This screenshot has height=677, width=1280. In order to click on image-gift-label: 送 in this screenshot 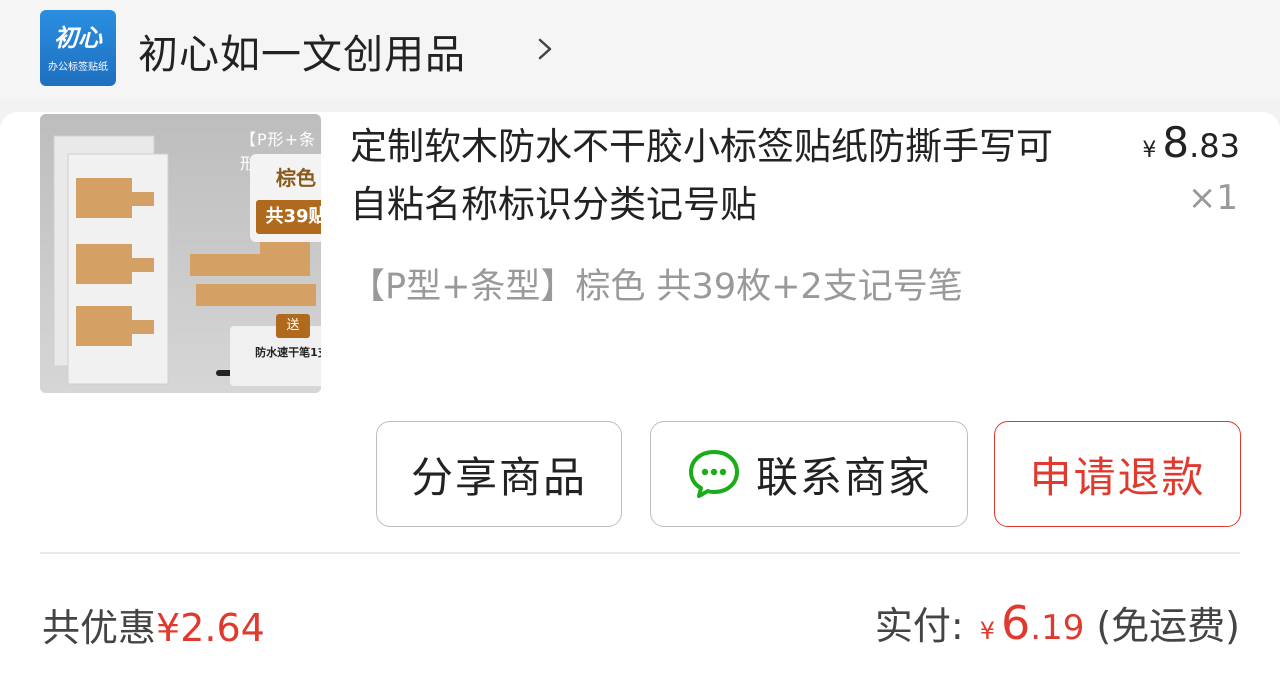, I will do `click(293, 326)`.